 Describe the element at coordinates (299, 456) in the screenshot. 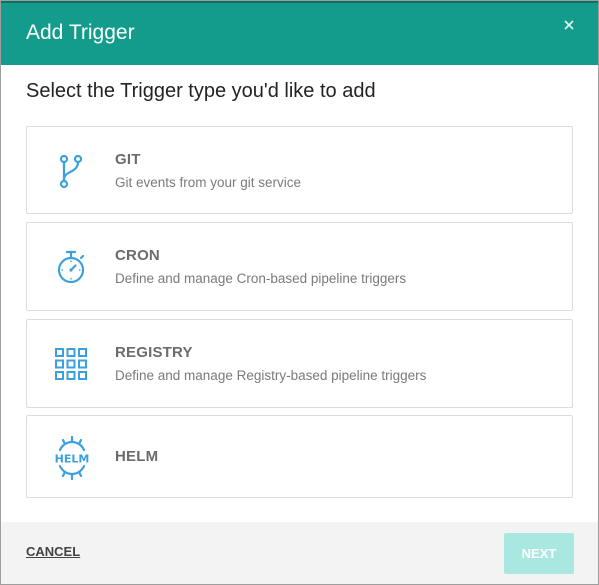

I see `trigger-type-helm: HELM HELM` at that location.